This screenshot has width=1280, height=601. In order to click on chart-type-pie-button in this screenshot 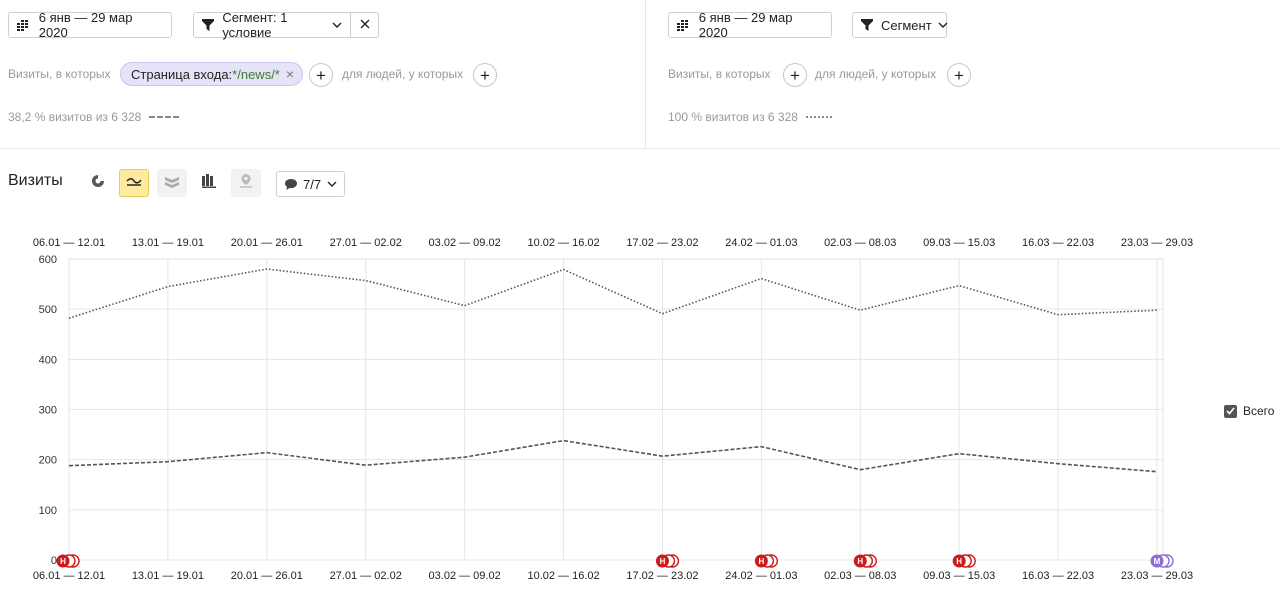, I will do `click(98, 183)`.